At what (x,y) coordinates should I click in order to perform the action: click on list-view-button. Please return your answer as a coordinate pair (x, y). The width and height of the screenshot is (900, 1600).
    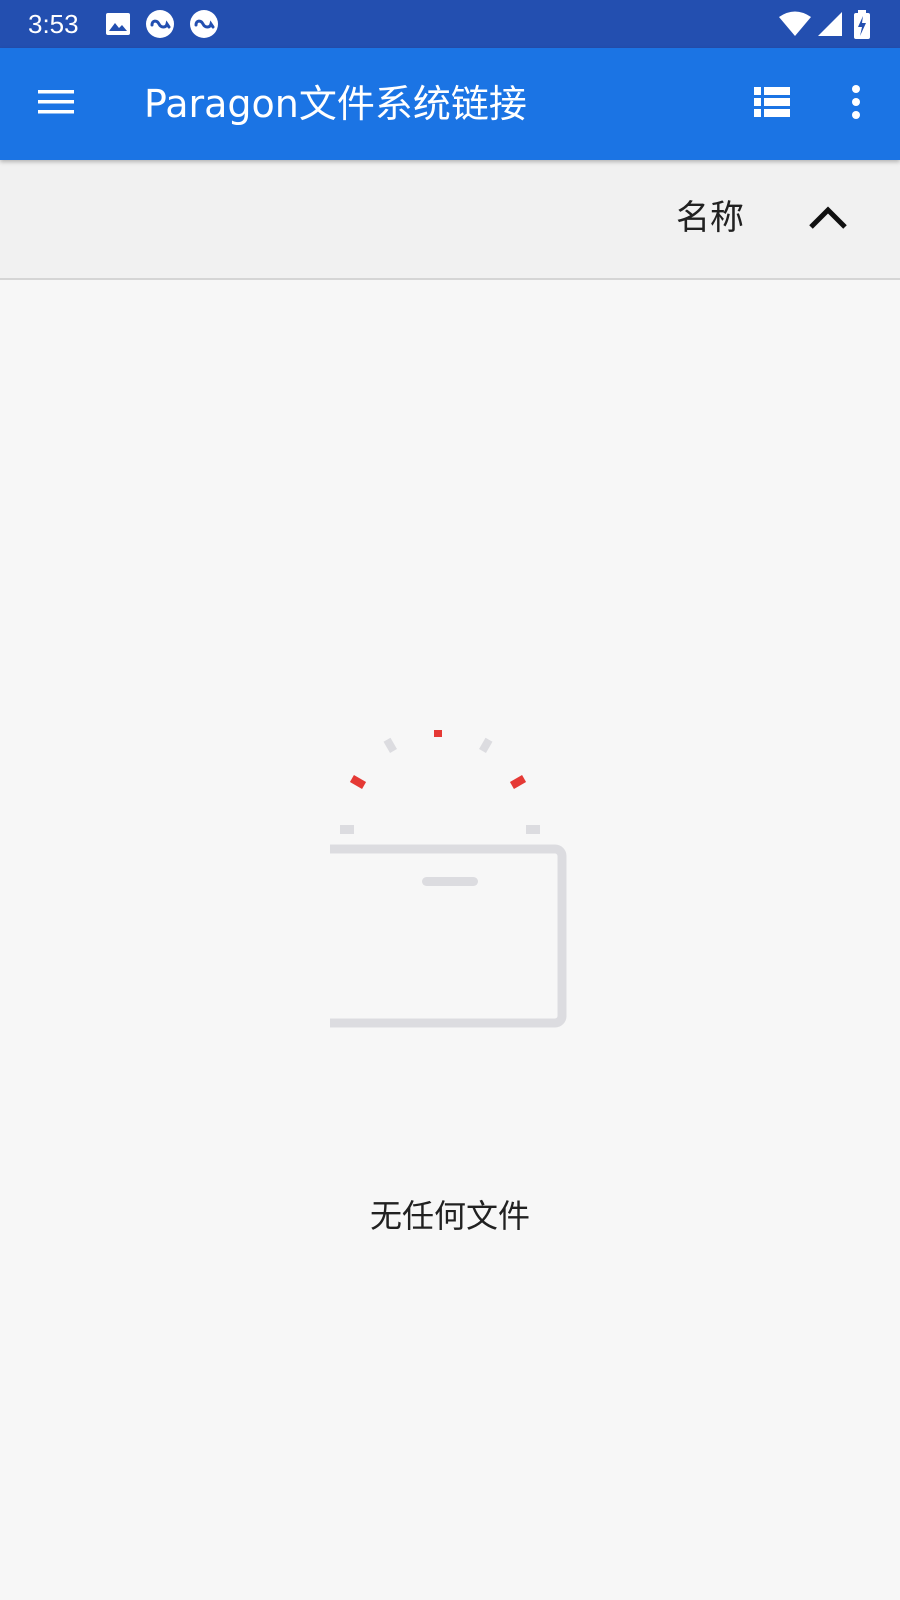
    Looking at the image, I should click on (772, 104).